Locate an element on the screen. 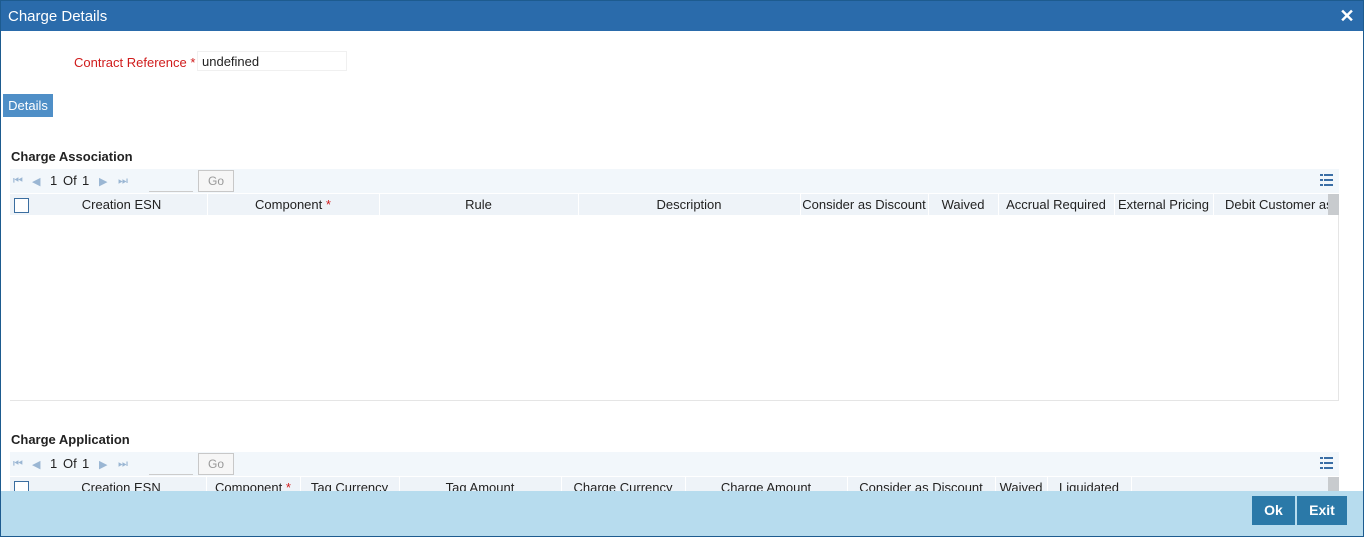 The height and width of the screenshot is (537, 1364). footer-bar: Ok Exit is located at coordinates (682, 513).